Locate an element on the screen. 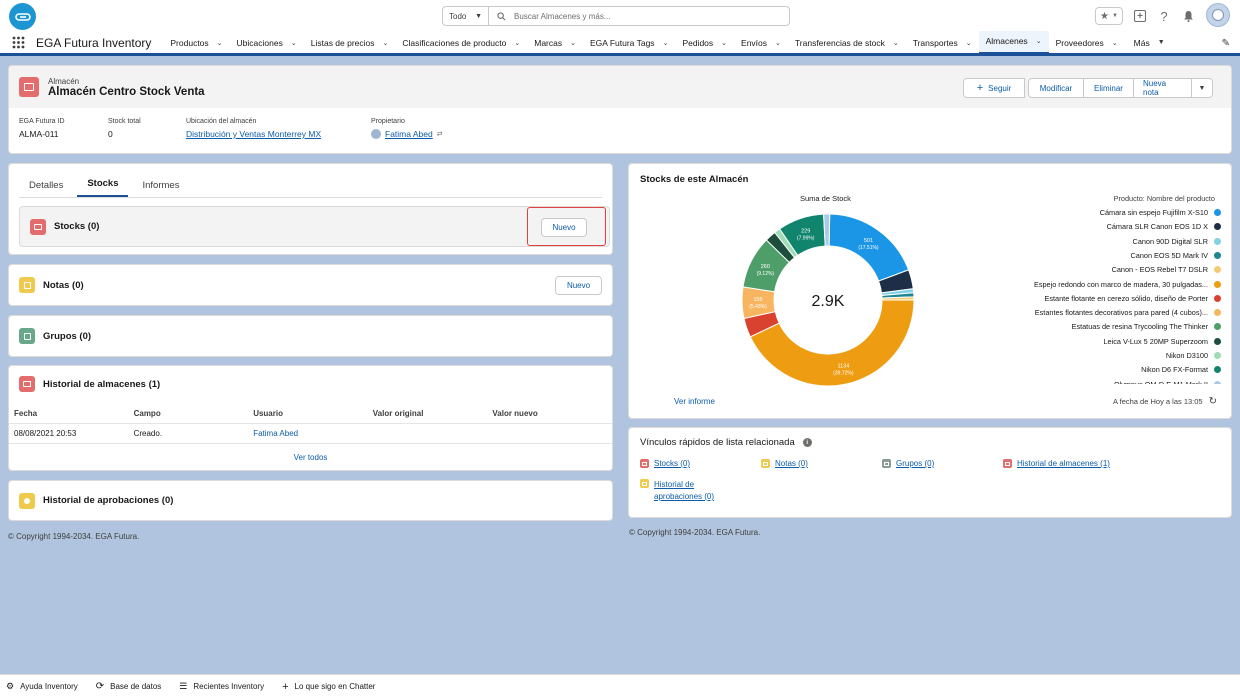  donut-slice is located at coordinates (827, 230).